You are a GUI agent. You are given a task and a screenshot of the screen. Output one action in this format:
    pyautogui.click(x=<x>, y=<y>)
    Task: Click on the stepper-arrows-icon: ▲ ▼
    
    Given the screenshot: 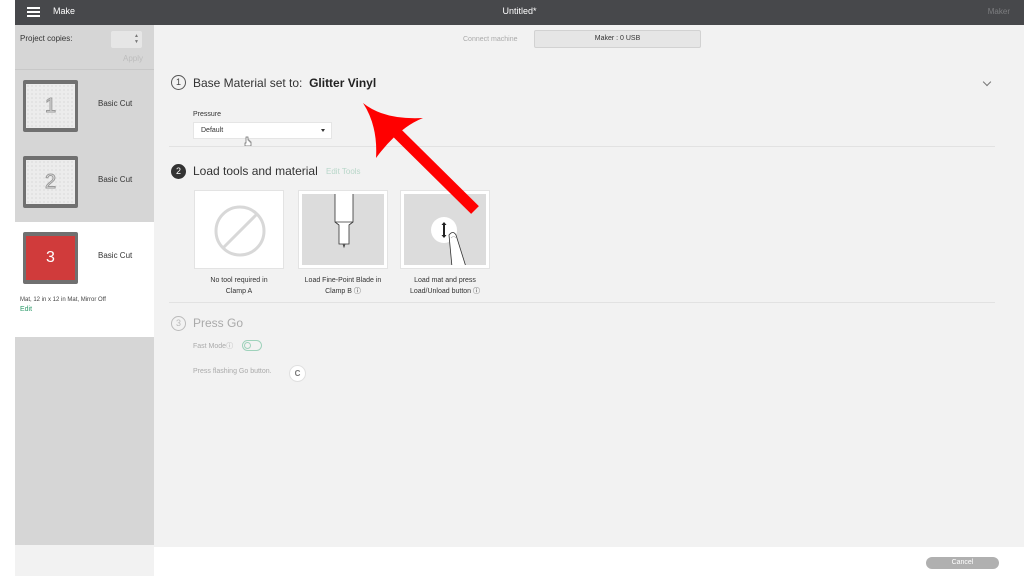 What is the action you would take?
    pyautogui.click(x=136, y=39)
    